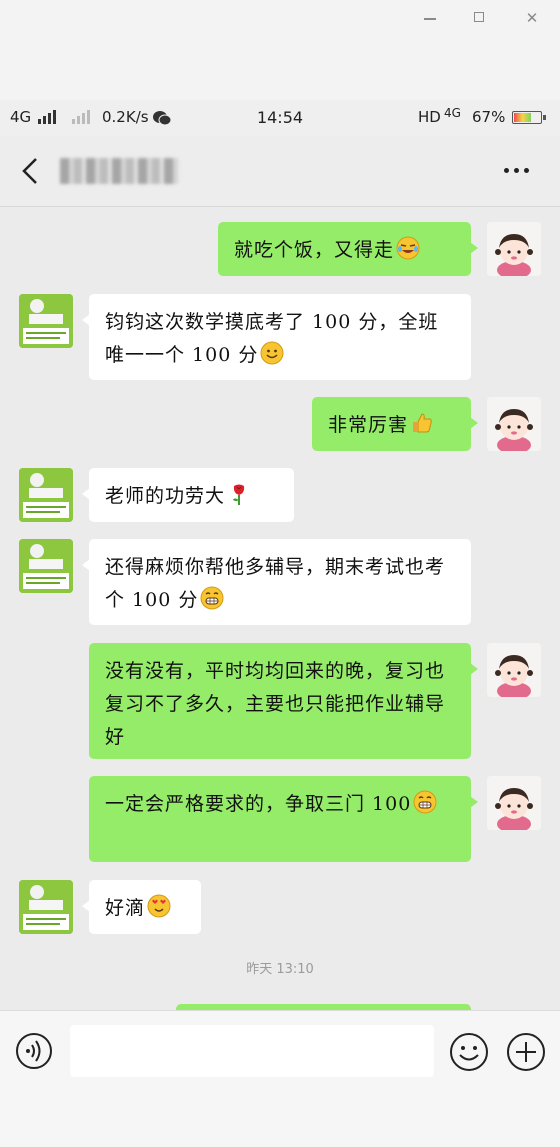  What do you see at coordinates (252, 1051) in the screenshot?
I see `message-input` at bounding box center [252, 1051].